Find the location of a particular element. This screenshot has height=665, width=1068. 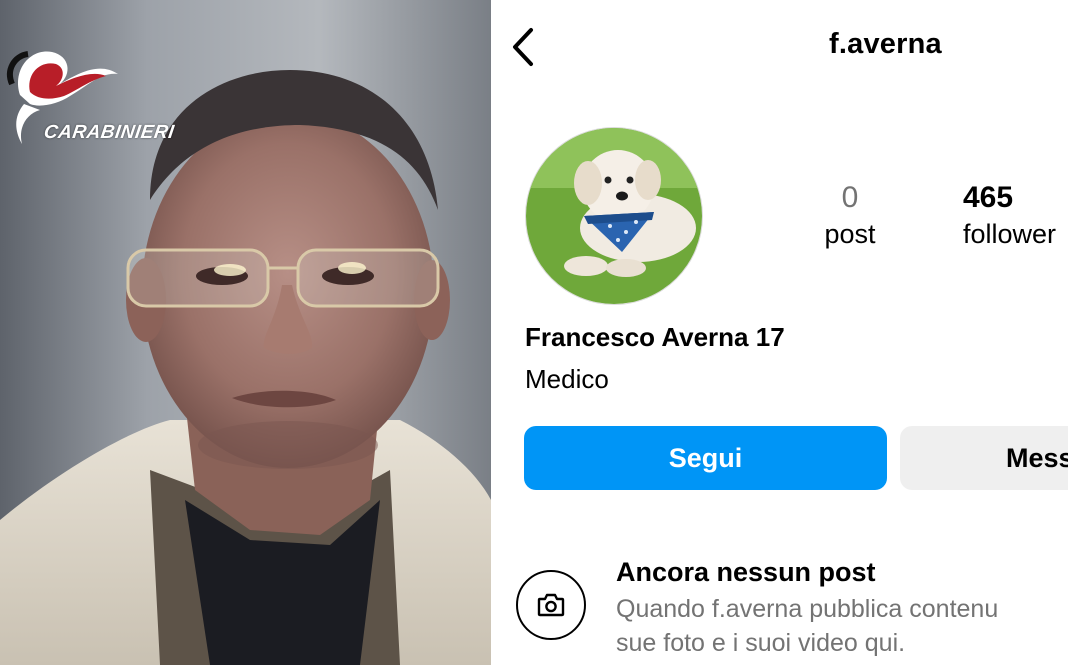

profile-username-title: f.averna is located at coordinates (885, 44).